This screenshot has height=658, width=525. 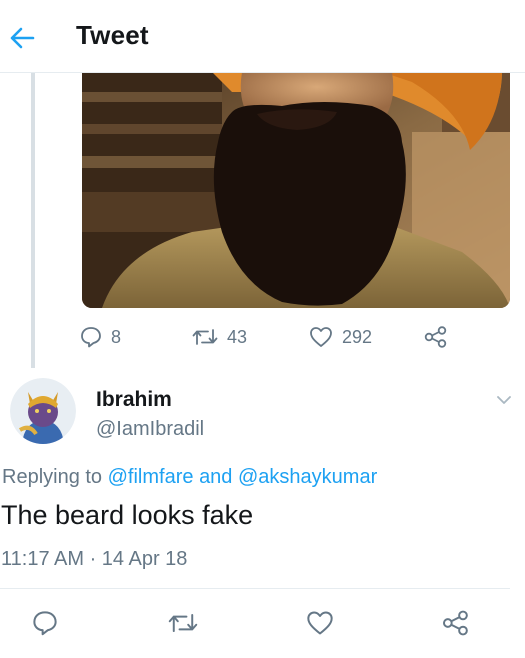 What do you see at coordinates (33, 220) in the screenshot?
I see `thread-connector-line` at bounding box center [33, 220].